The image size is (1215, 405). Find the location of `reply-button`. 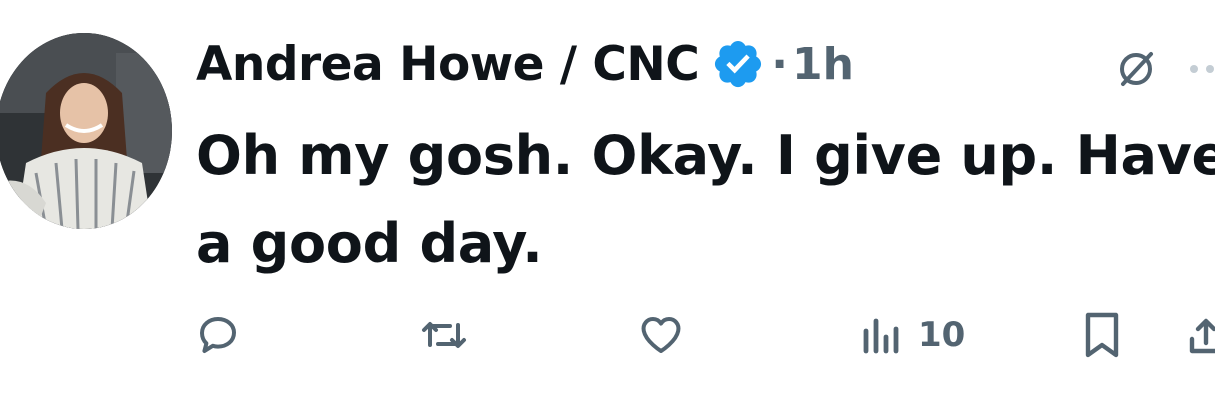

reply-button is located at coordinates (218, 335).